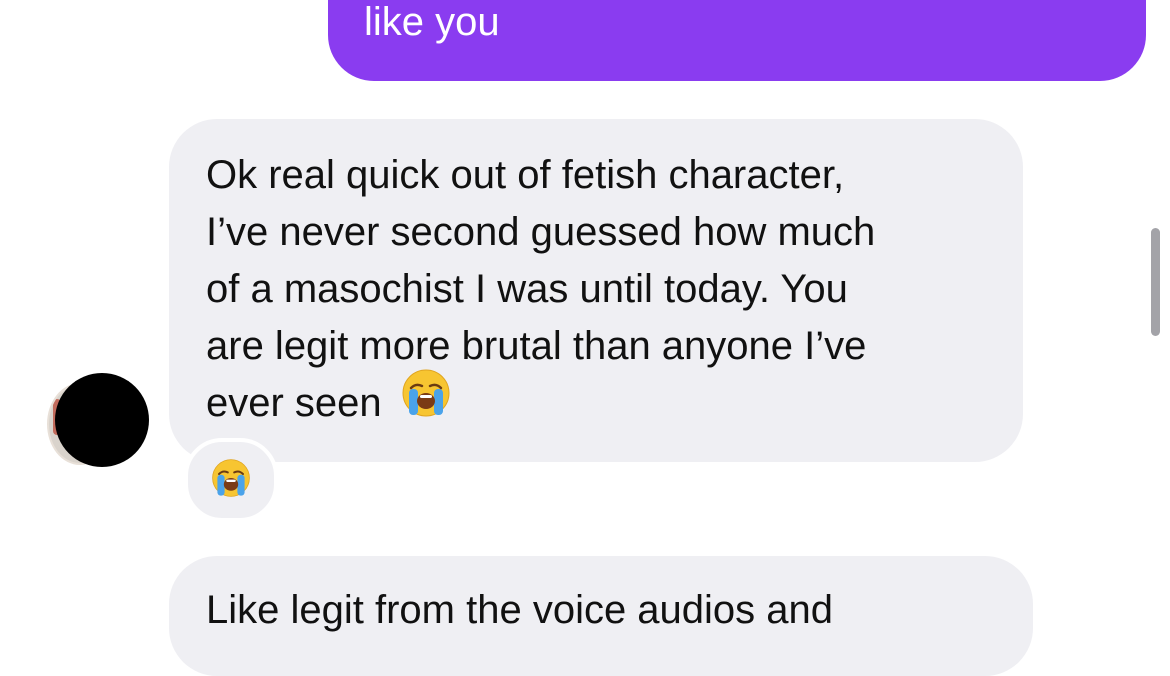 The height and width of the screenshot is (676, 1170). What do you see at coordinates (432, 22) in the screenshot?
I see `outgoing-message-text: like you` at bounding box center [432, 22].